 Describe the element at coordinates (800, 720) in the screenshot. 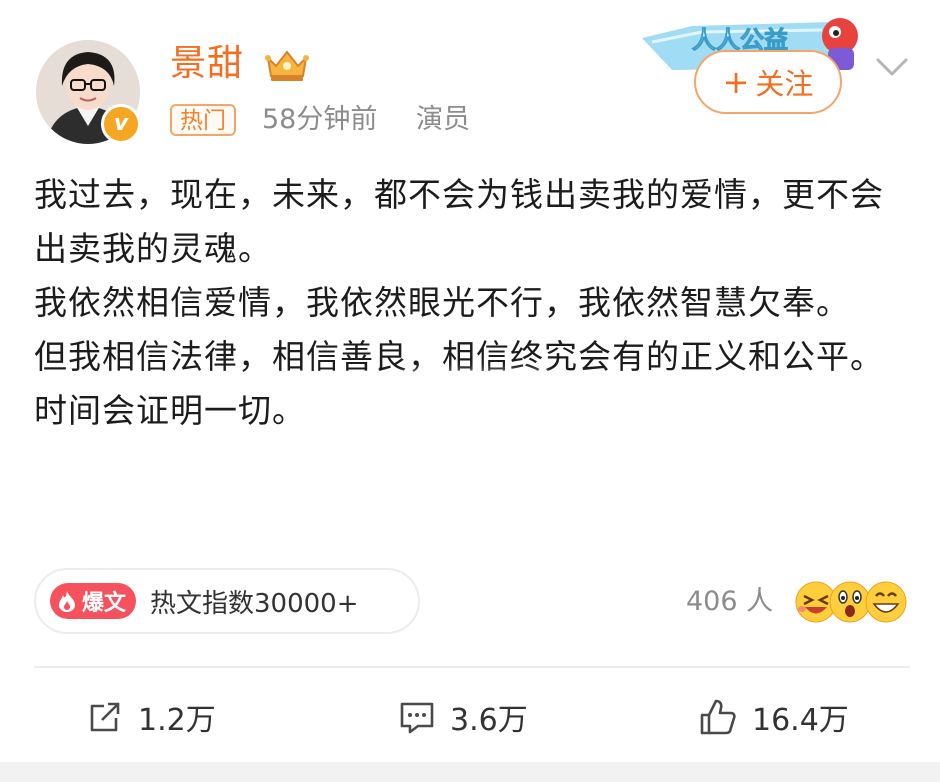

I see `like-count: 16.4万` at that location.